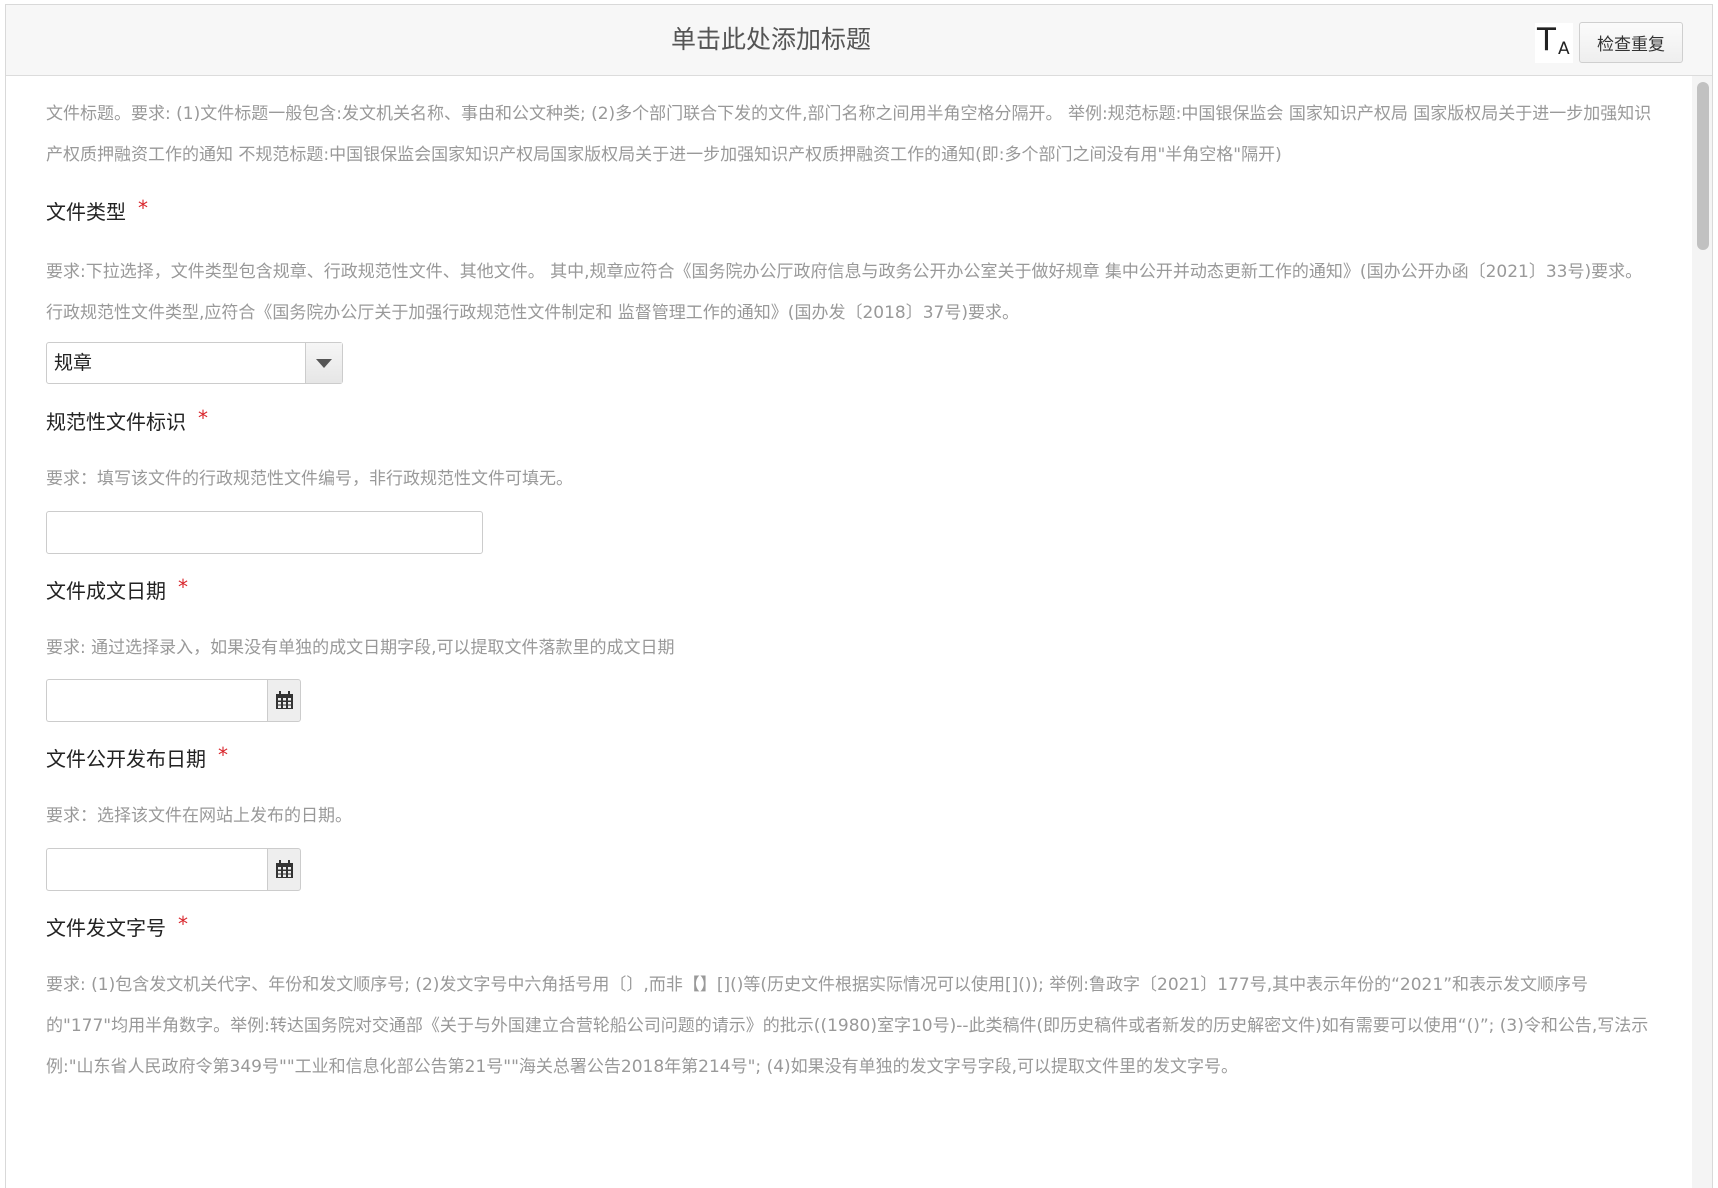  Describe the element at coordinates (116, 422) in the screenshot. I see `normative-id-label-text: 规范性文件标识` at that location.